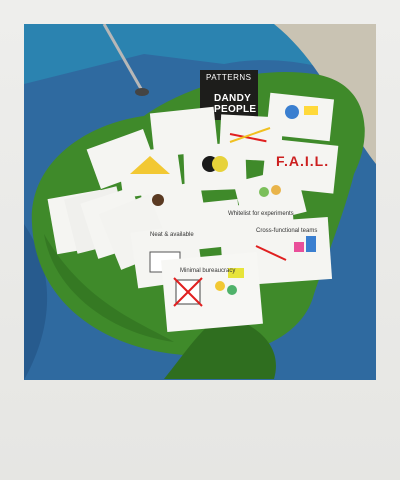 This screenshot has width=400, height=480. What do you see at coordinates (287, 231) in the screenshot?
I see `cross-card-title: Cross-functional teams` at bounding box center [287, 231].